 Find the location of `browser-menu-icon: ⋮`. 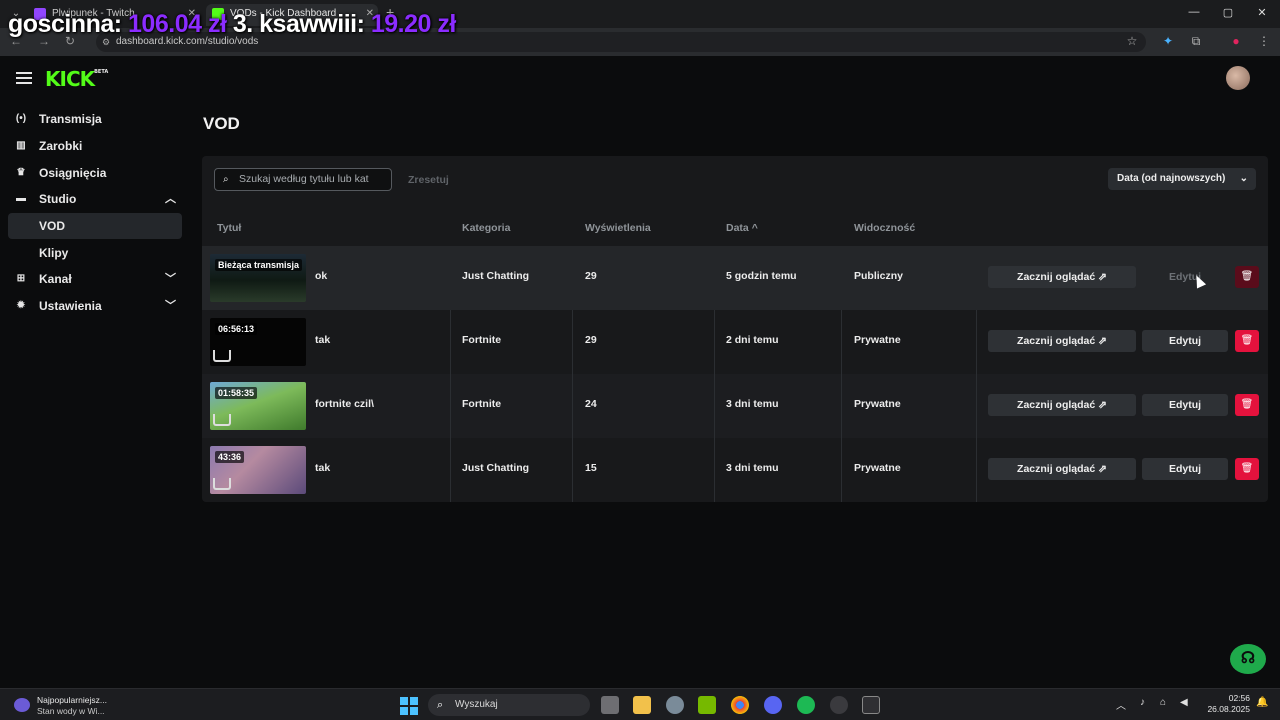

browser-menu-icon: ⋮ is located at coordinates (1264, 41).